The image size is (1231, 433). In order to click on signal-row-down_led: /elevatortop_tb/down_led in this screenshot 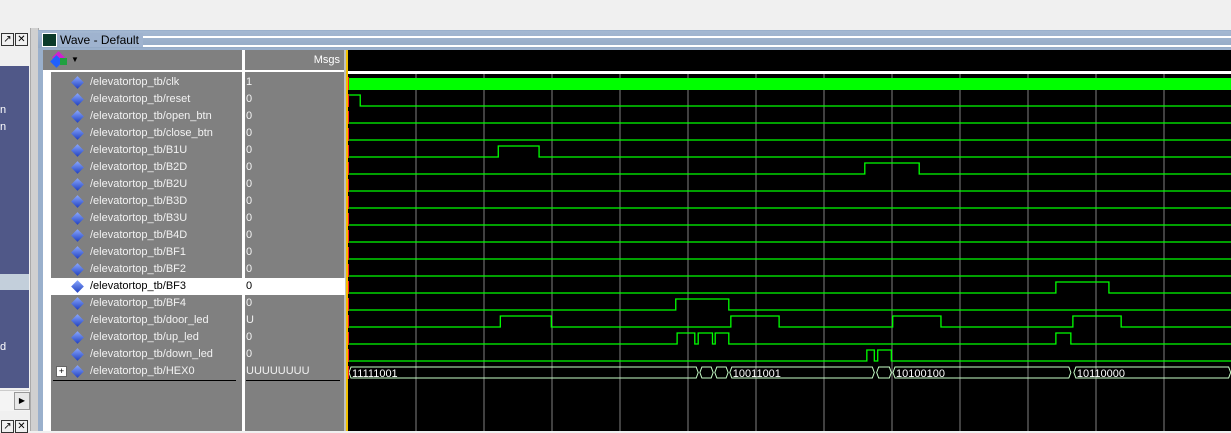, I will do `click(146, 354)`.